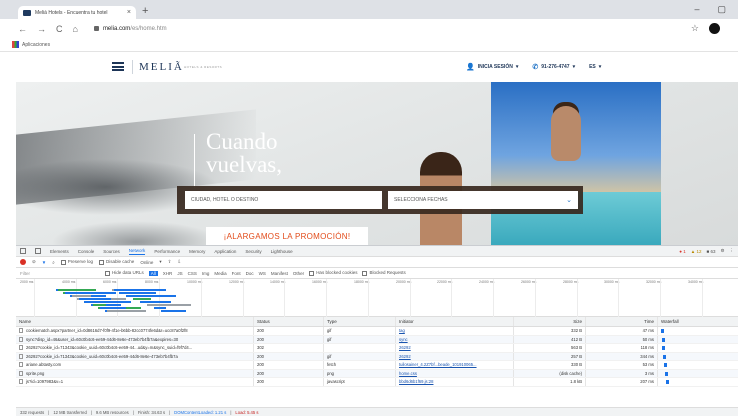 This screenshot has height=416, width=738. Describe the element at coordinates (455, 382) in the screenshot. I see `request-initiator: bbd6d6b1f69.js:28` at that location.